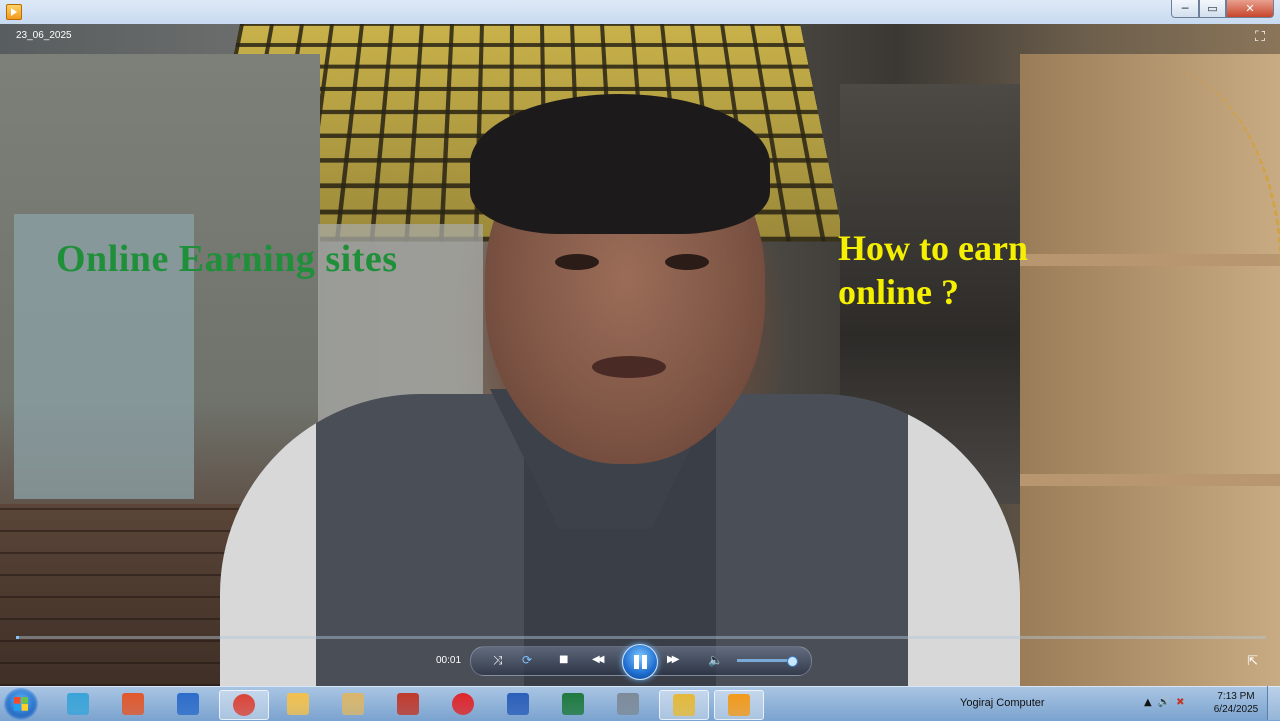 The height and width of the screenshot is (721, 1280). I want to click on clock-date: 6/24/2025, so click(1236, 709).